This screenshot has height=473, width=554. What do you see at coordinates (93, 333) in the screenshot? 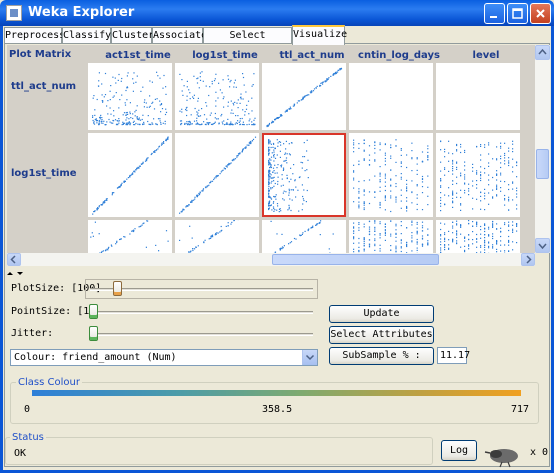
I see `jitter-knob` at bounding box center [93, 333].